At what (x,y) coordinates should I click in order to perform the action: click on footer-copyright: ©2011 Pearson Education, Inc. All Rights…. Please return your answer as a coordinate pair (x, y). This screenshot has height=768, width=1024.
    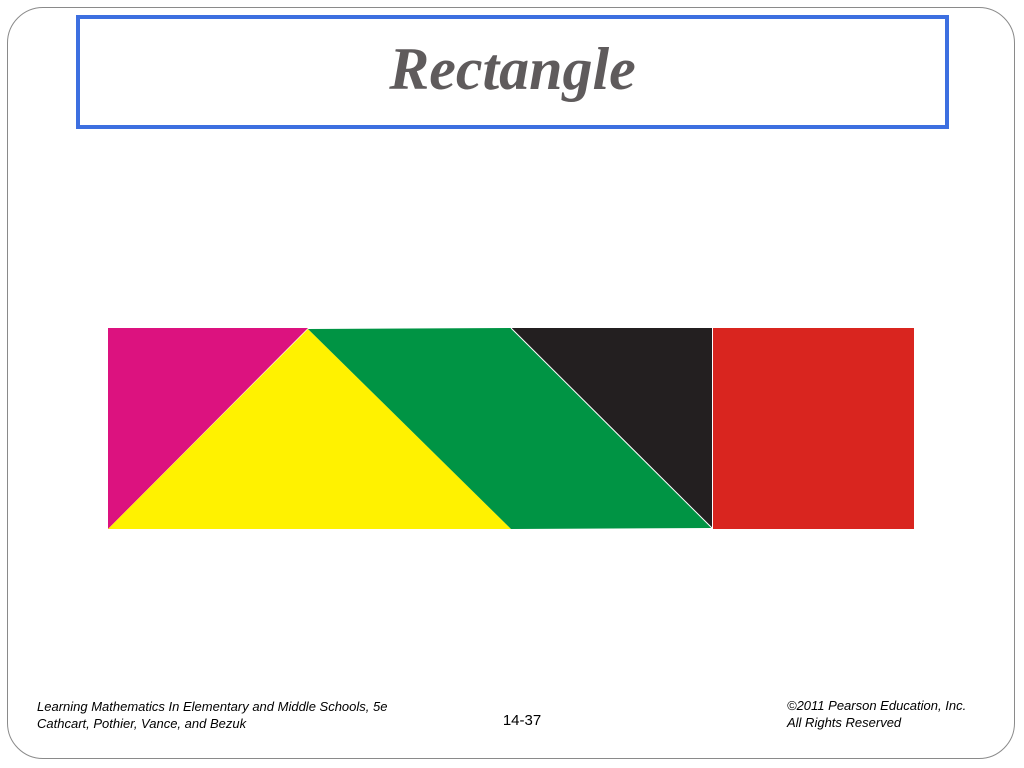
    Looking at the image, I should click on (876, 714).